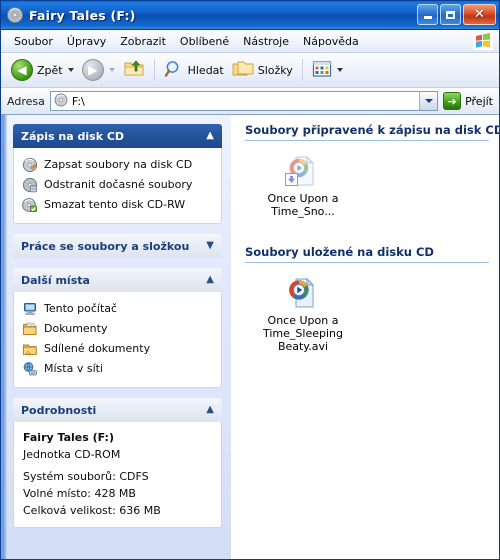  Describe the element at coordinates (452, 101) in the screenshot. I see `go-arrow-icon: ➔` at that location.